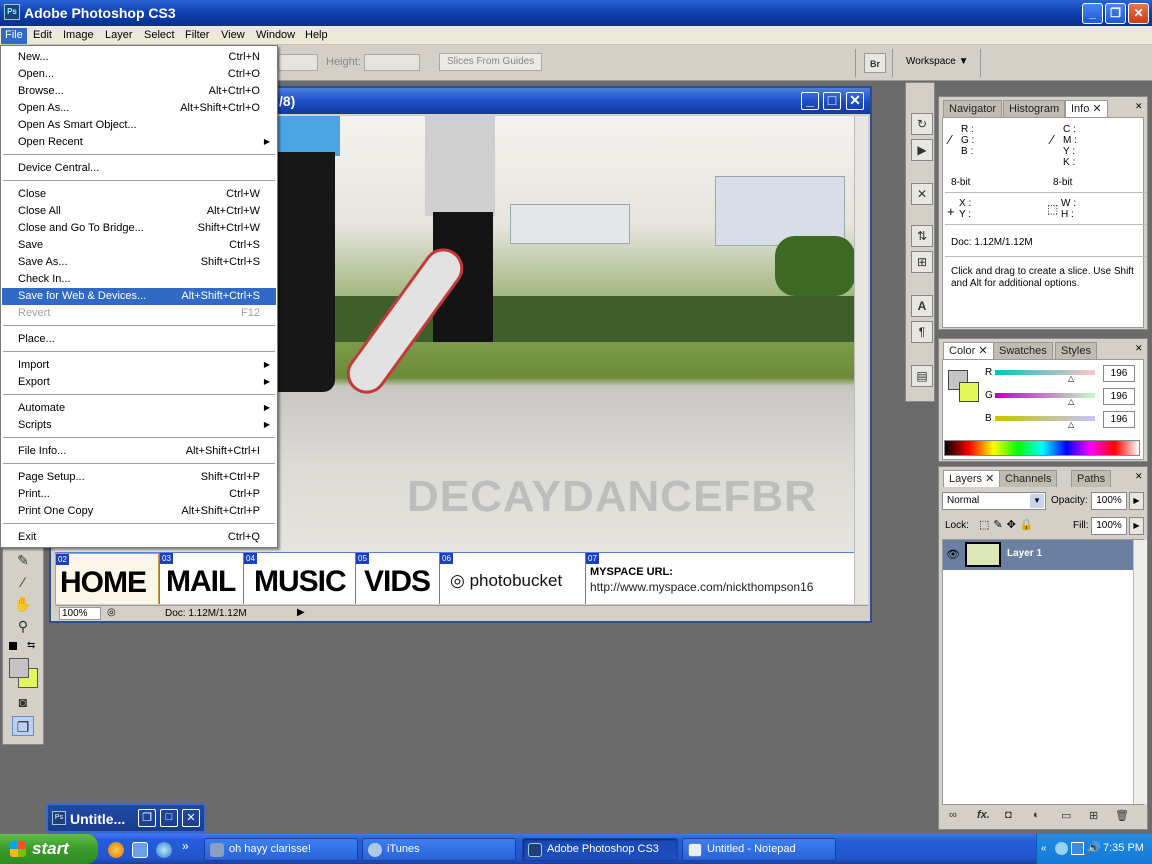 This screenshot has width=1152, height=864. What do you see at coordinates (164, 850) in the screenshot?
I see `internet-explorer-icon` at bounding box center [164, 850].